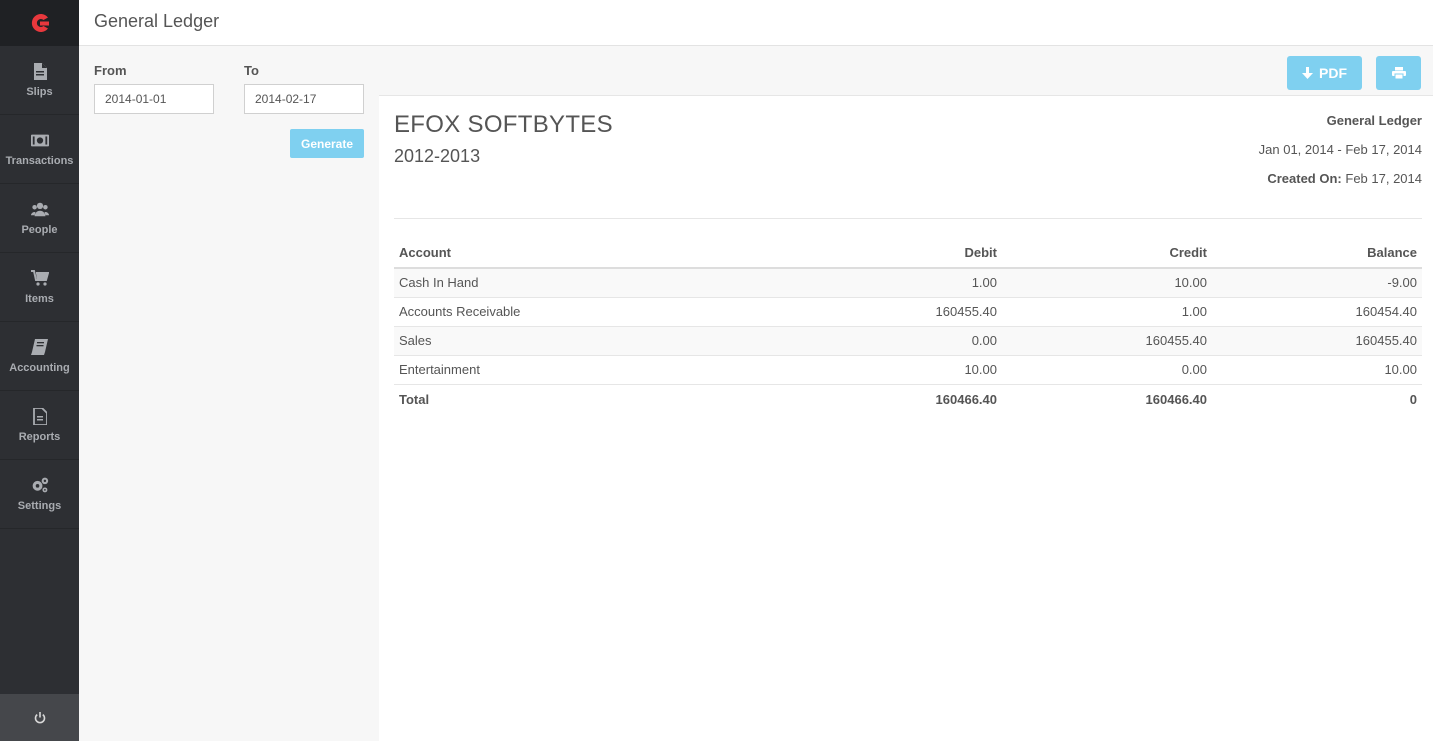  Describe the element at coordinates (897, 341) in the screenshot. I see `debit-cell: 0.00` at that location.